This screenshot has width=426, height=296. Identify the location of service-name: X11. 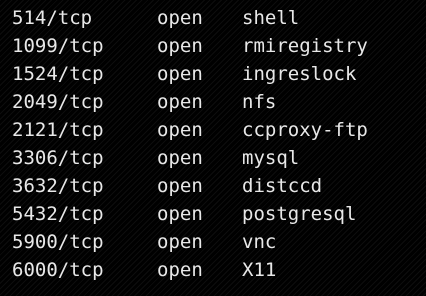
(259, 270).